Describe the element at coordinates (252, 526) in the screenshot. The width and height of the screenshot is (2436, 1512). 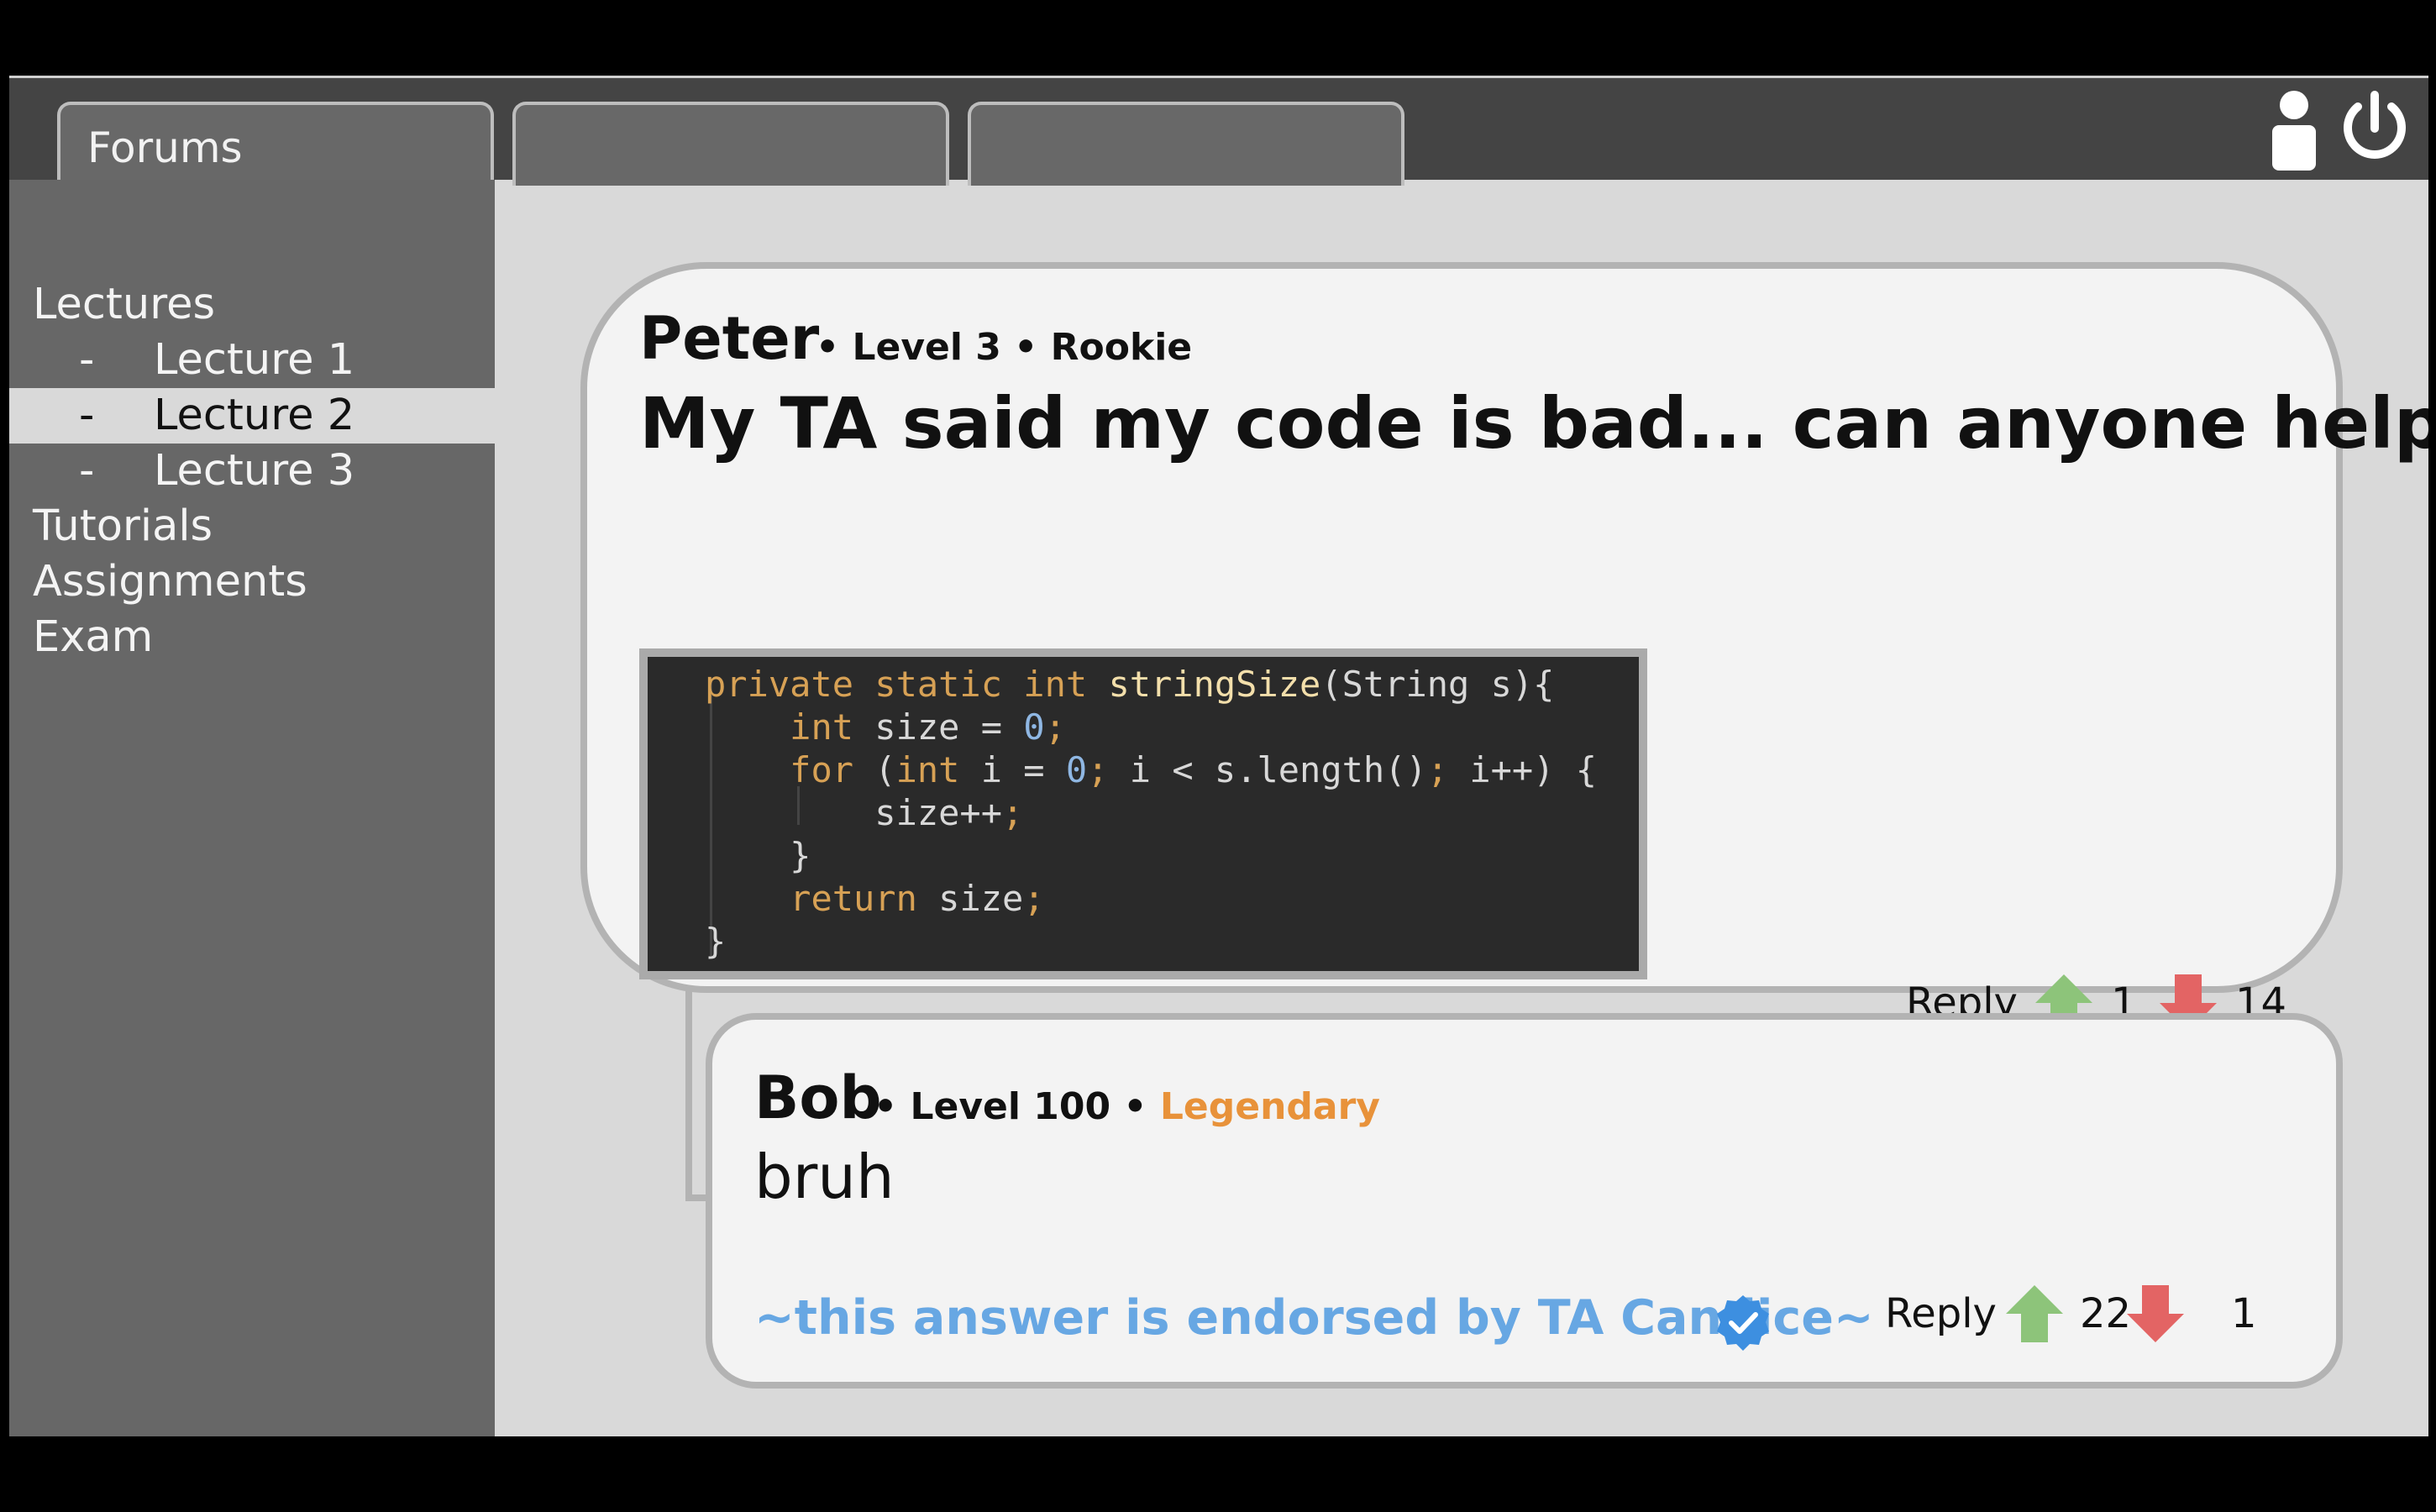
I see `sidebar-item-tutorials: Tutorials` at that location.